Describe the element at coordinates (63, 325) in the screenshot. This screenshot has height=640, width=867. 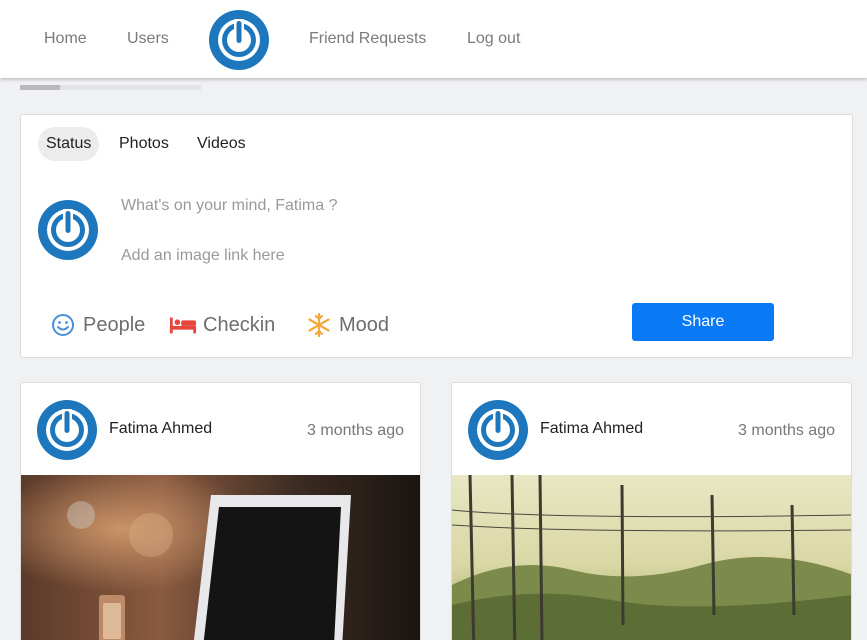
I see `smiley-icon` at that location.